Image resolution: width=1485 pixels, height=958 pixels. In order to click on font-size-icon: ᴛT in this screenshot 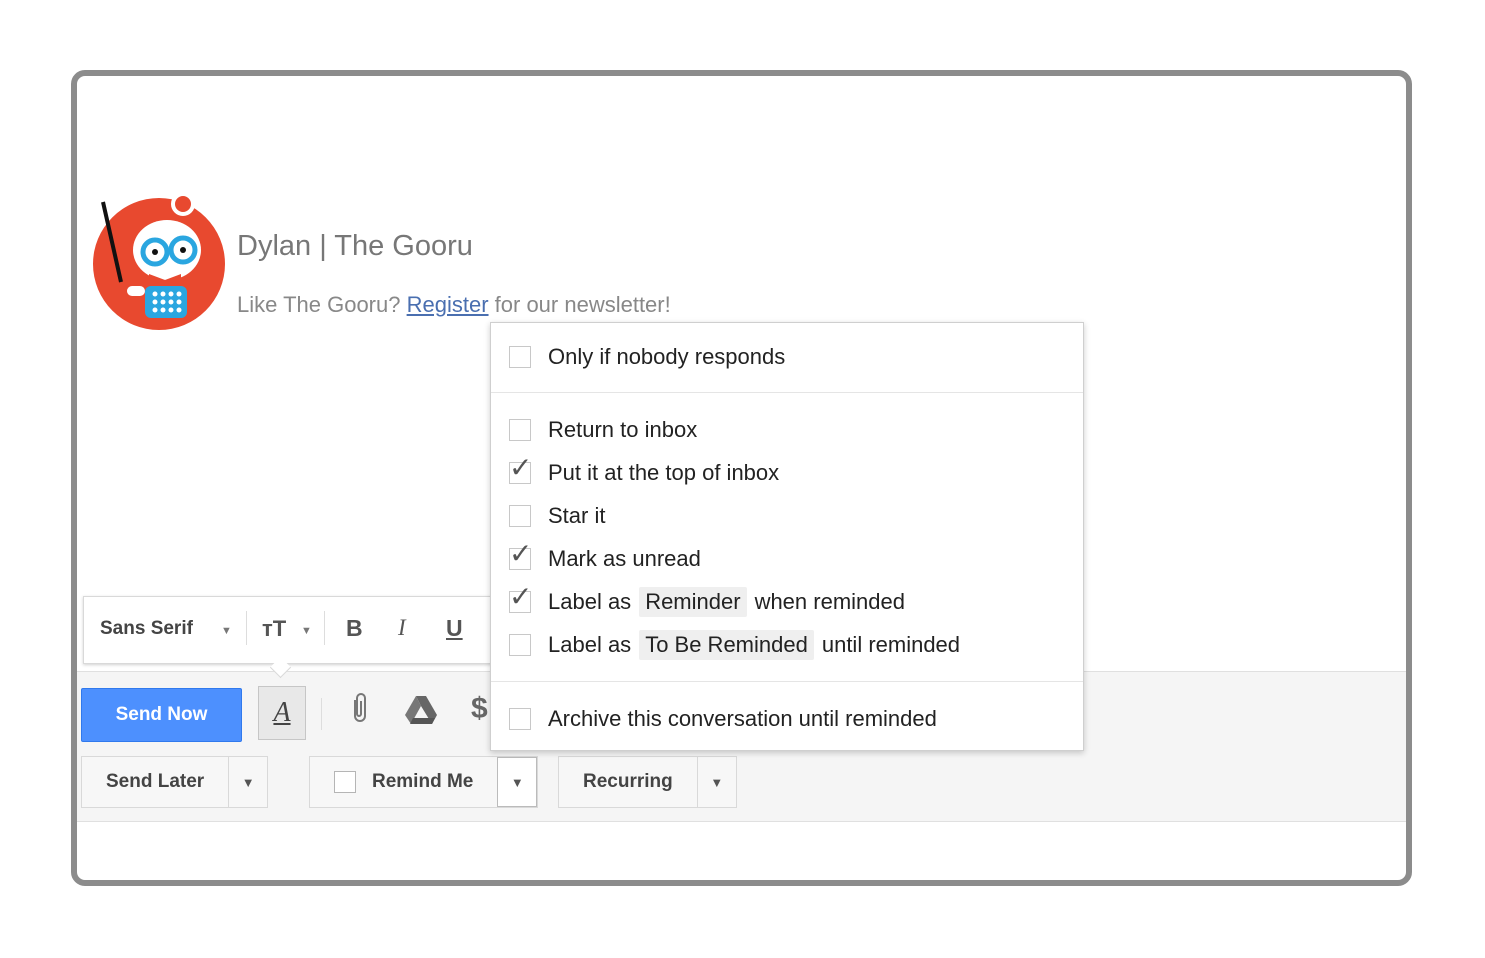, I will do `click(274, 629)`.